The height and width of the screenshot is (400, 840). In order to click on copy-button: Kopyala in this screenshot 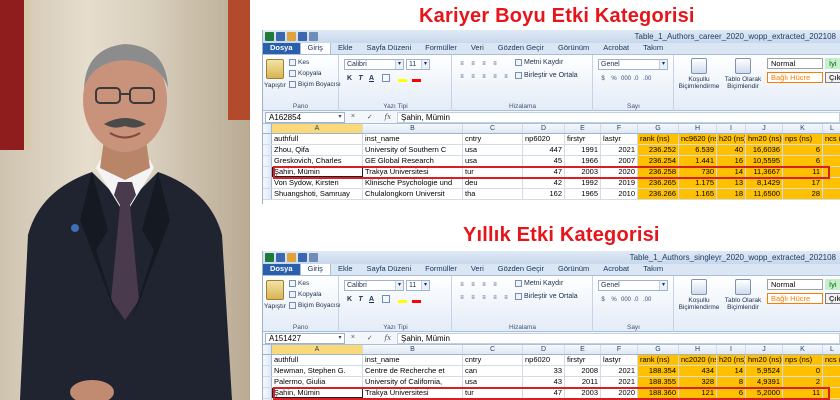, I will do `click(305, 294)`.